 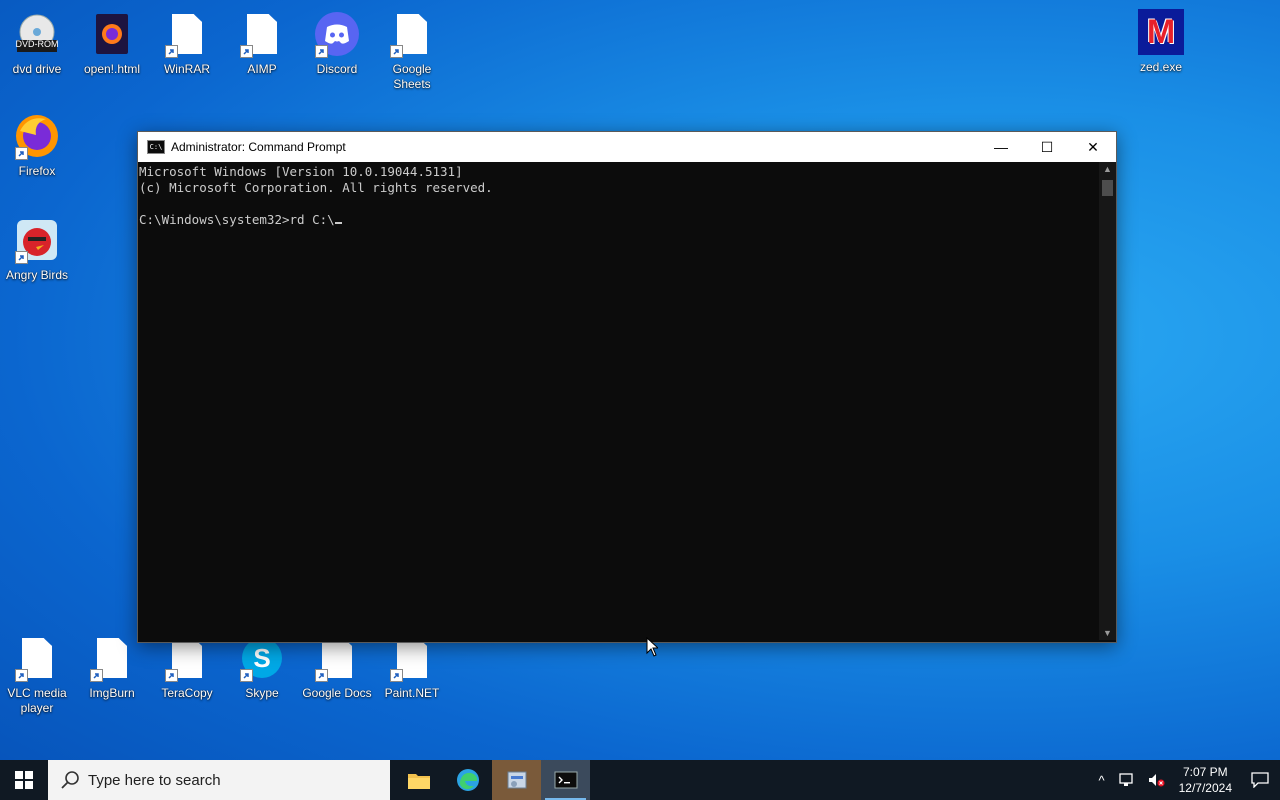 I want to click on desktop-icon-skype: S Skype, so click(x=262, y=667).